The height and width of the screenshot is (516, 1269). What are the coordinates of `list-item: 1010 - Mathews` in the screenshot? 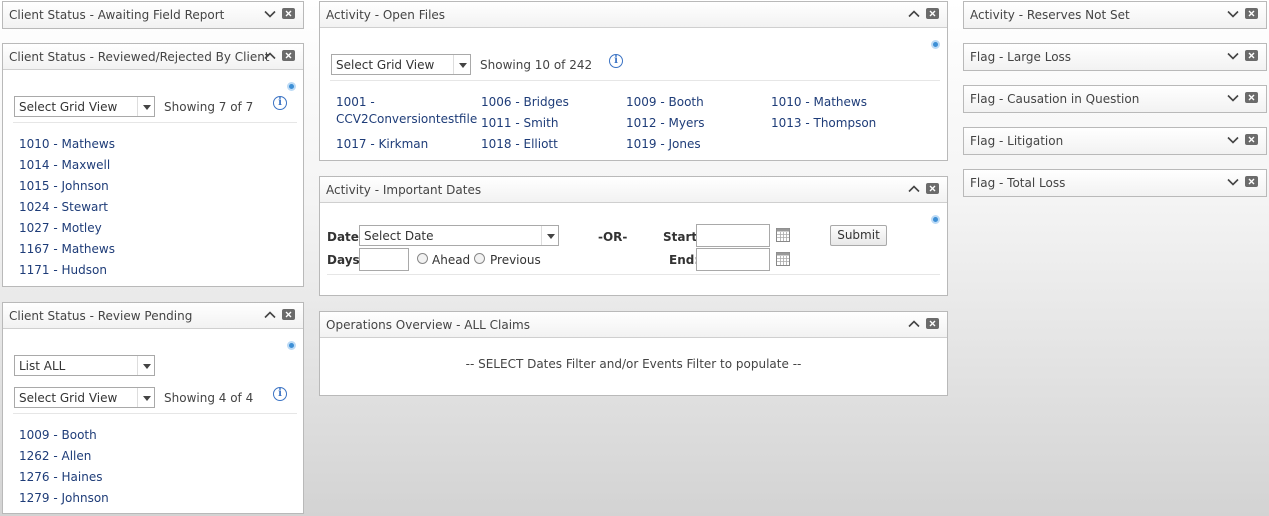 It's located at (67, 144).